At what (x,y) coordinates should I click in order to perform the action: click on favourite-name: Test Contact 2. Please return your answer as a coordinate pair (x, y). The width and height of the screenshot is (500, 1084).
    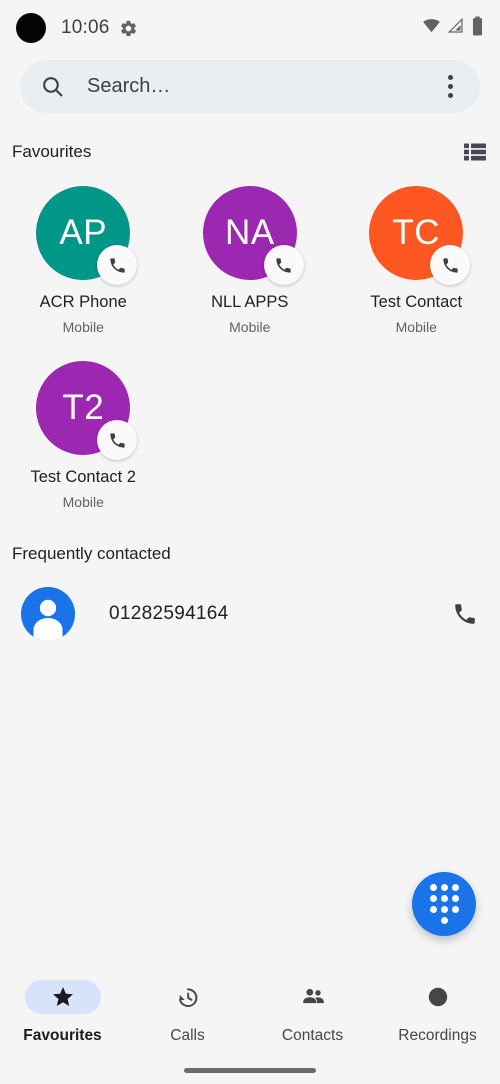
    Looking at the image, I should click on (83, 477).